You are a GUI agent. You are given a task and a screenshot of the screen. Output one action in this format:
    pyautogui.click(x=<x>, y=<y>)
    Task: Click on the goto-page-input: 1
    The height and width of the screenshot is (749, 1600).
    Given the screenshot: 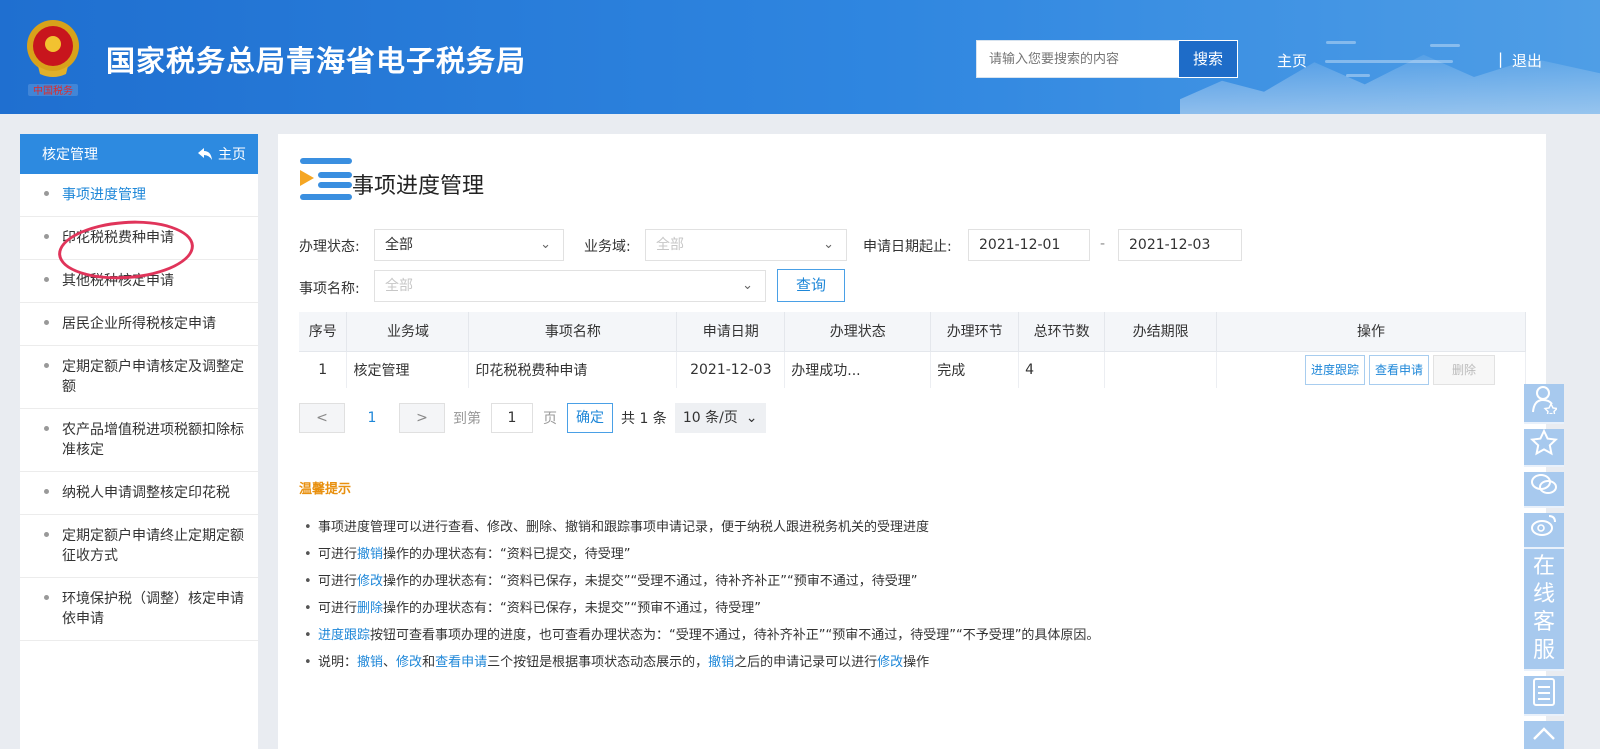 What is the action you would take?
    pyautogui.click(x=512, y=418)
    